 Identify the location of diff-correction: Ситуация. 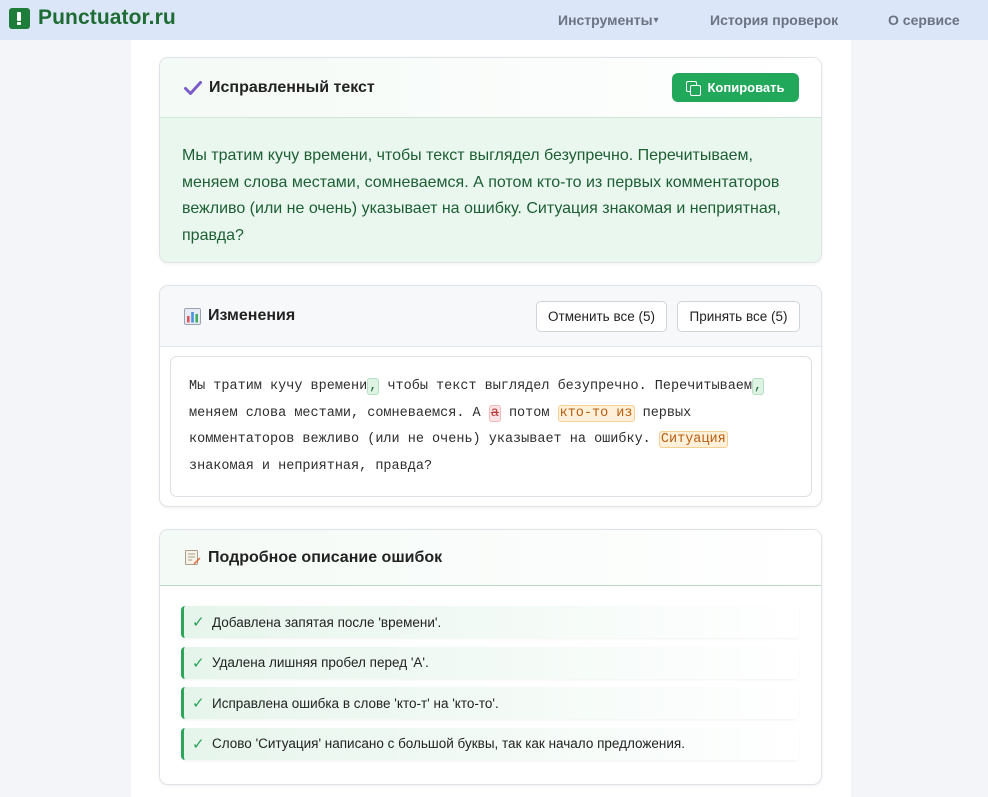
(693, 439).